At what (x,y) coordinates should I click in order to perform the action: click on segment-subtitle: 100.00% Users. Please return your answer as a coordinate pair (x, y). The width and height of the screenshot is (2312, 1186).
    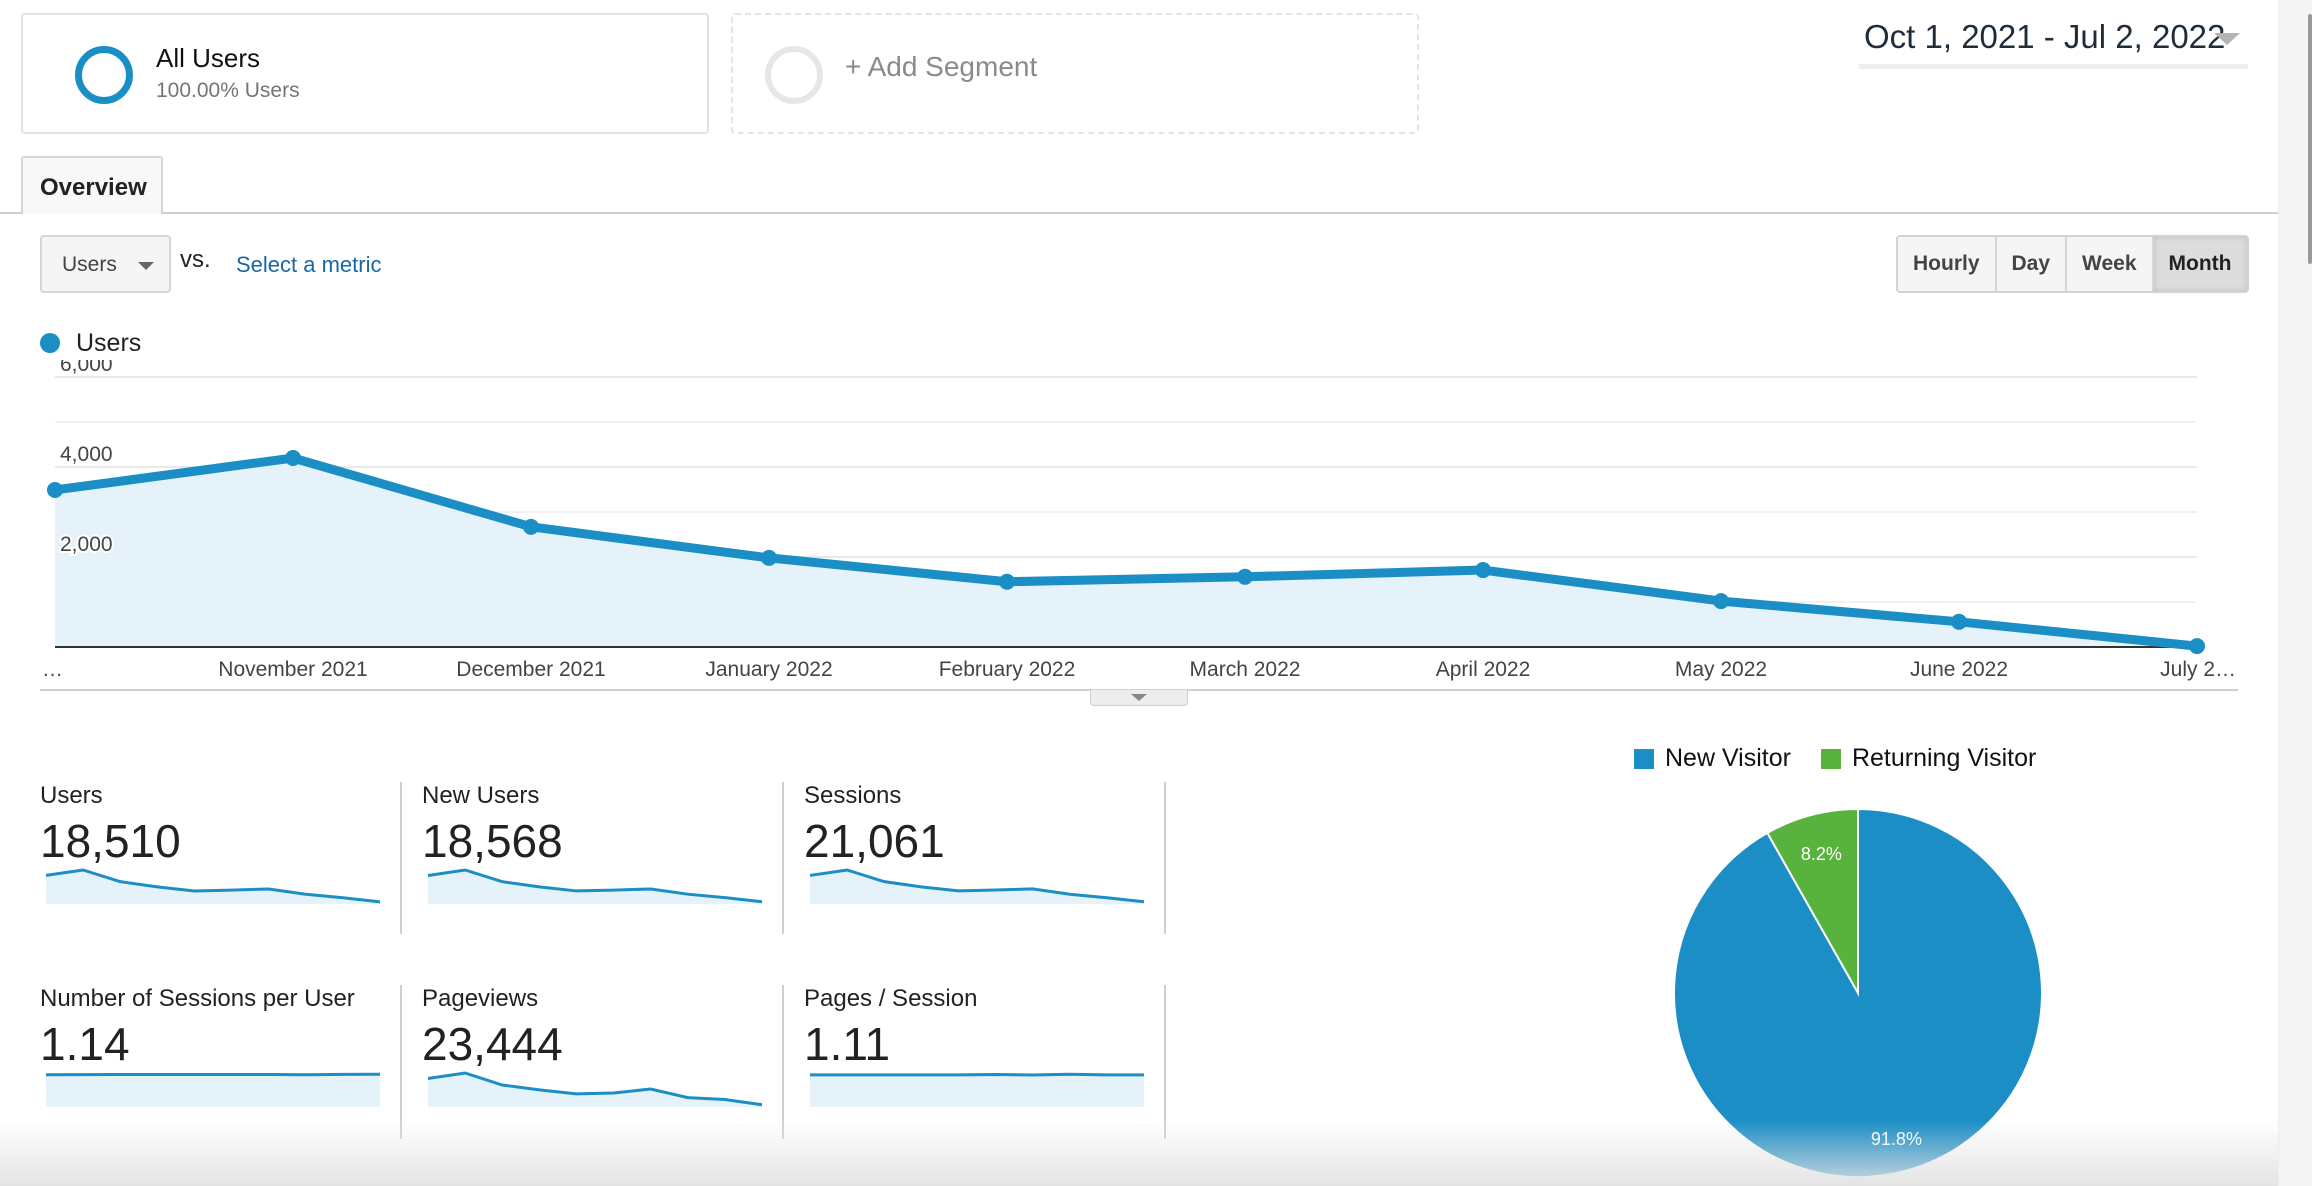
    Looking at the image, I should click on (228, 90).